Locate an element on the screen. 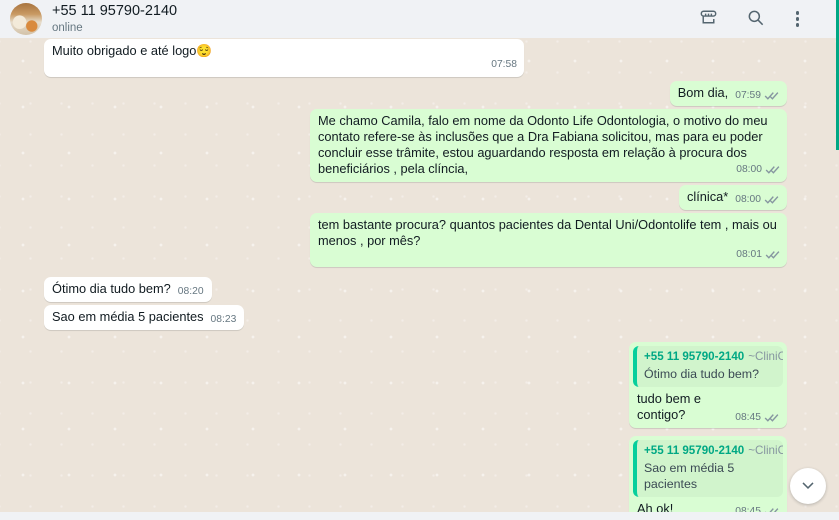  message-row: Ótimo dia tudo bem? 08:20 is located at coordinates (415, 289).